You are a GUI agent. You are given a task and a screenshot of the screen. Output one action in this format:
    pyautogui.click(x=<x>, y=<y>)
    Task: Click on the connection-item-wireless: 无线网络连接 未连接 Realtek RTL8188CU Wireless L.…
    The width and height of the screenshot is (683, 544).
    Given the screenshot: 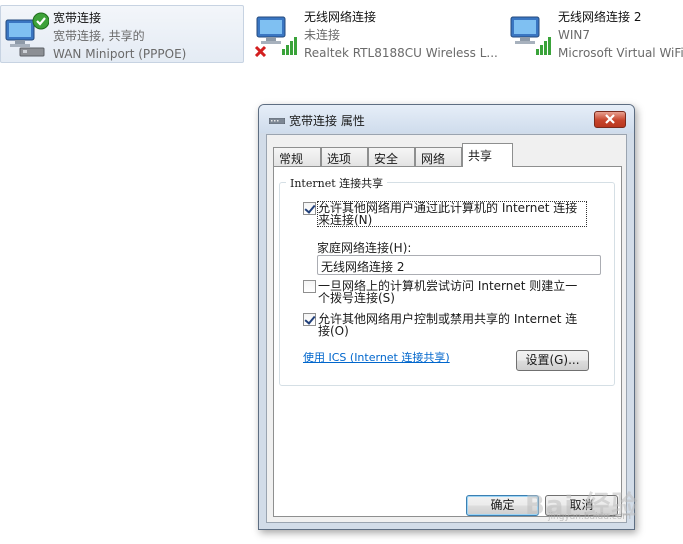 What is the action you would take?
    pyautogui.click(x=376, y=34)
    